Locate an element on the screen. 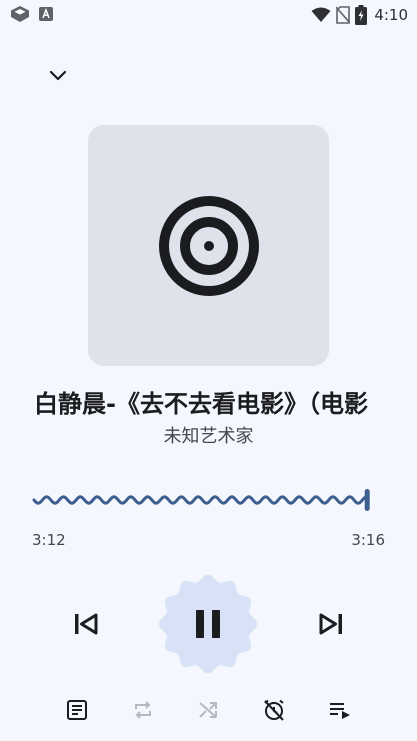 The image size is (417, 741). sleep-timer-off-icon is located at coordinates (274, 710).